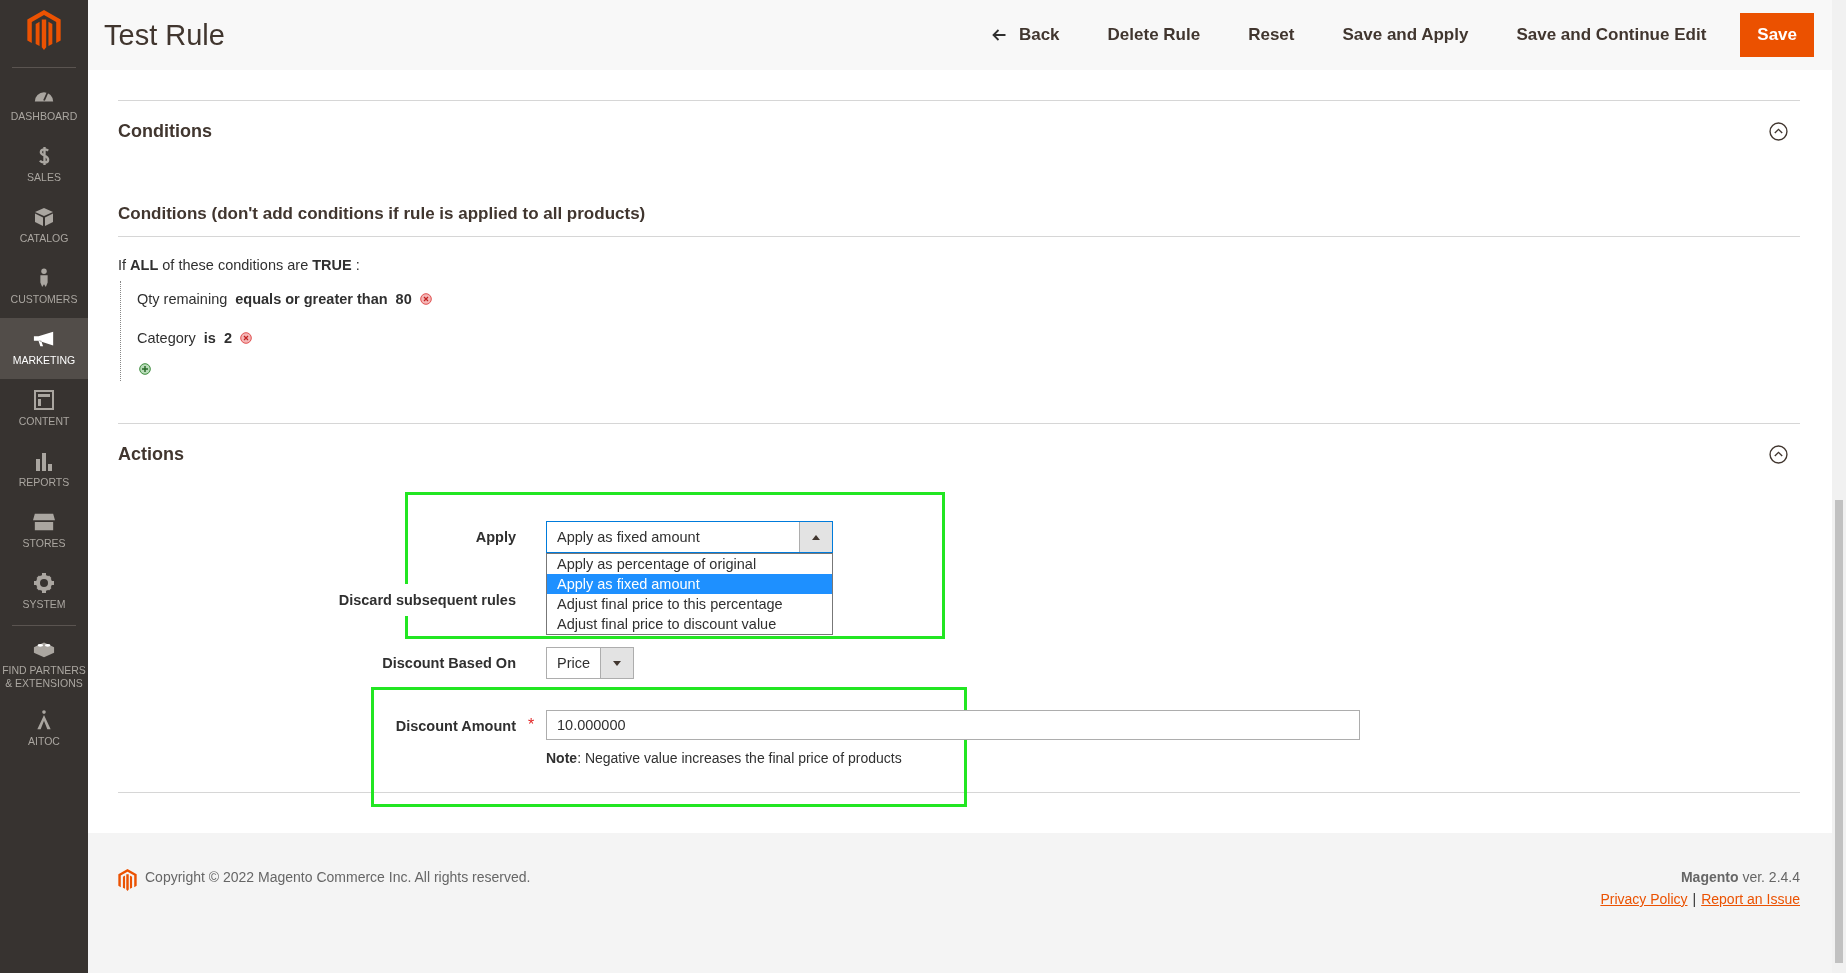 The image size is (1846, 973). What do you see at coordinates (44, 287) in the screenshot?
I see `nav-item: CUSTOMERS` at bounding box center [44, 287].